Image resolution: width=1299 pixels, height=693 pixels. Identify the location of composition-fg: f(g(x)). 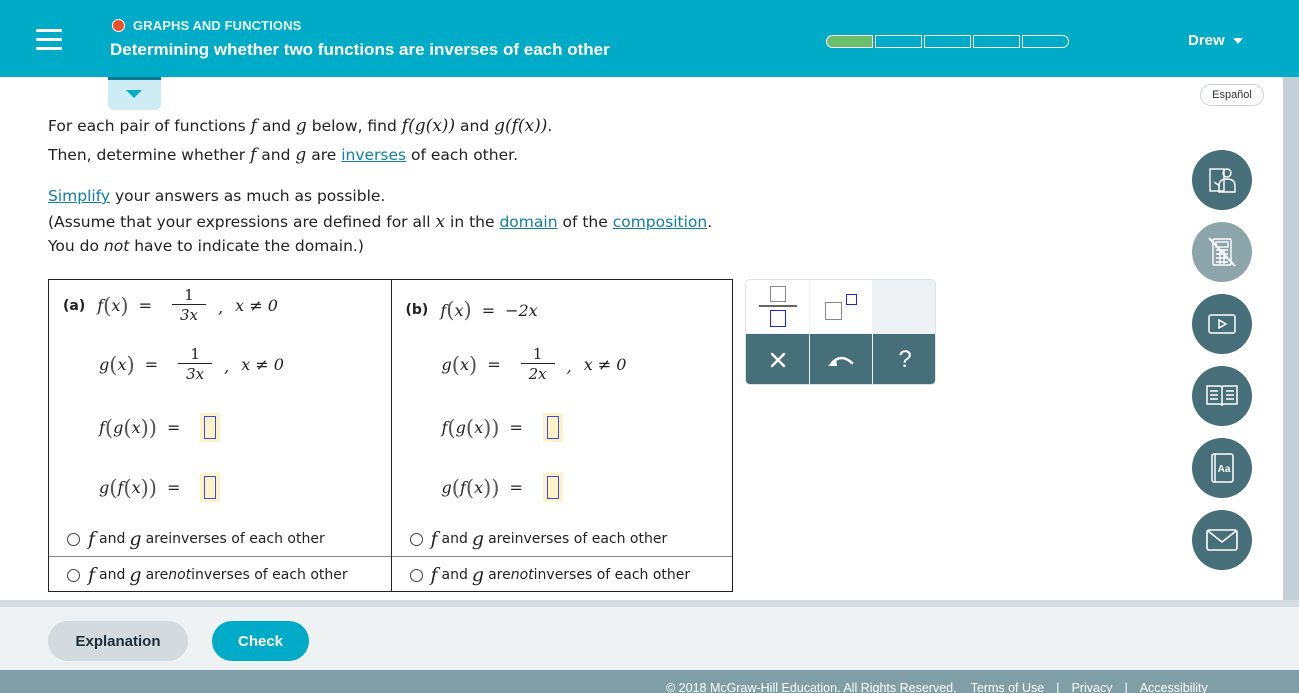
(428, 126).